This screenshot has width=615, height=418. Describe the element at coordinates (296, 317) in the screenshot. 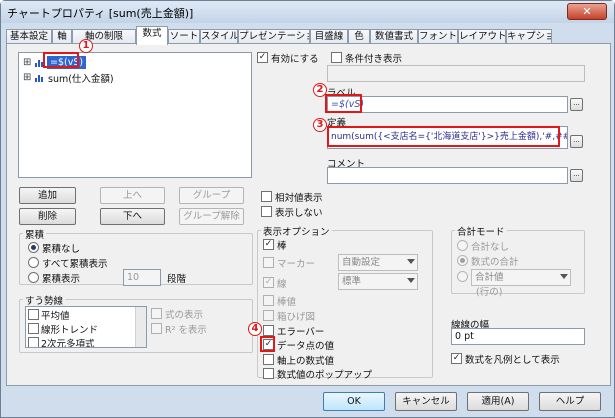

I see `box-label: 箱ひげ図` at that location.